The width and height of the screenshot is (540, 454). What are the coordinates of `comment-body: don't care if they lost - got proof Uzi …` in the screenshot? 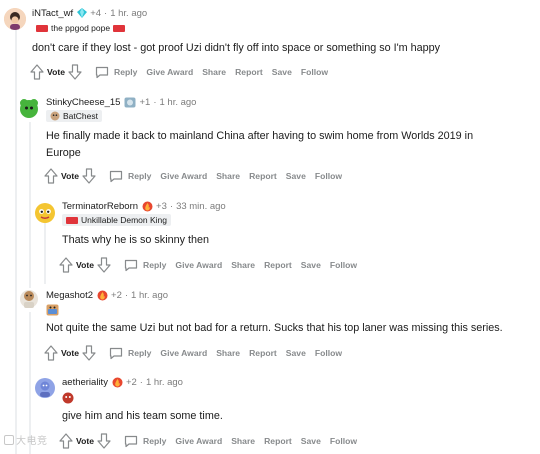 It's located at (236, 48).